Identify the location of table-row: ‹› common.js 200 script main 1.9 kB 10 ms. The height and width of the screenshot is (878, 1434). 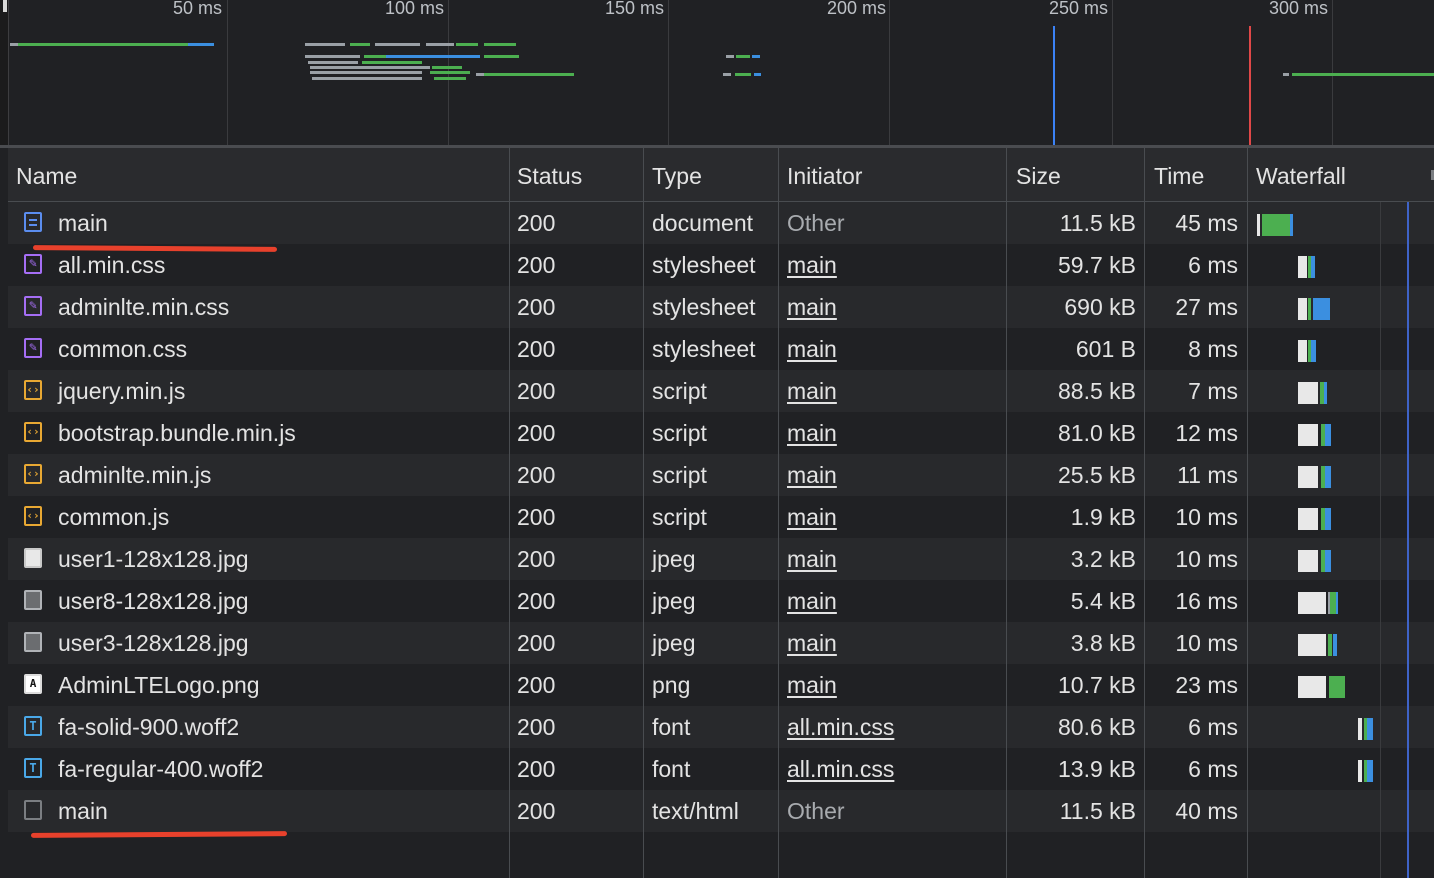
(721, 517).